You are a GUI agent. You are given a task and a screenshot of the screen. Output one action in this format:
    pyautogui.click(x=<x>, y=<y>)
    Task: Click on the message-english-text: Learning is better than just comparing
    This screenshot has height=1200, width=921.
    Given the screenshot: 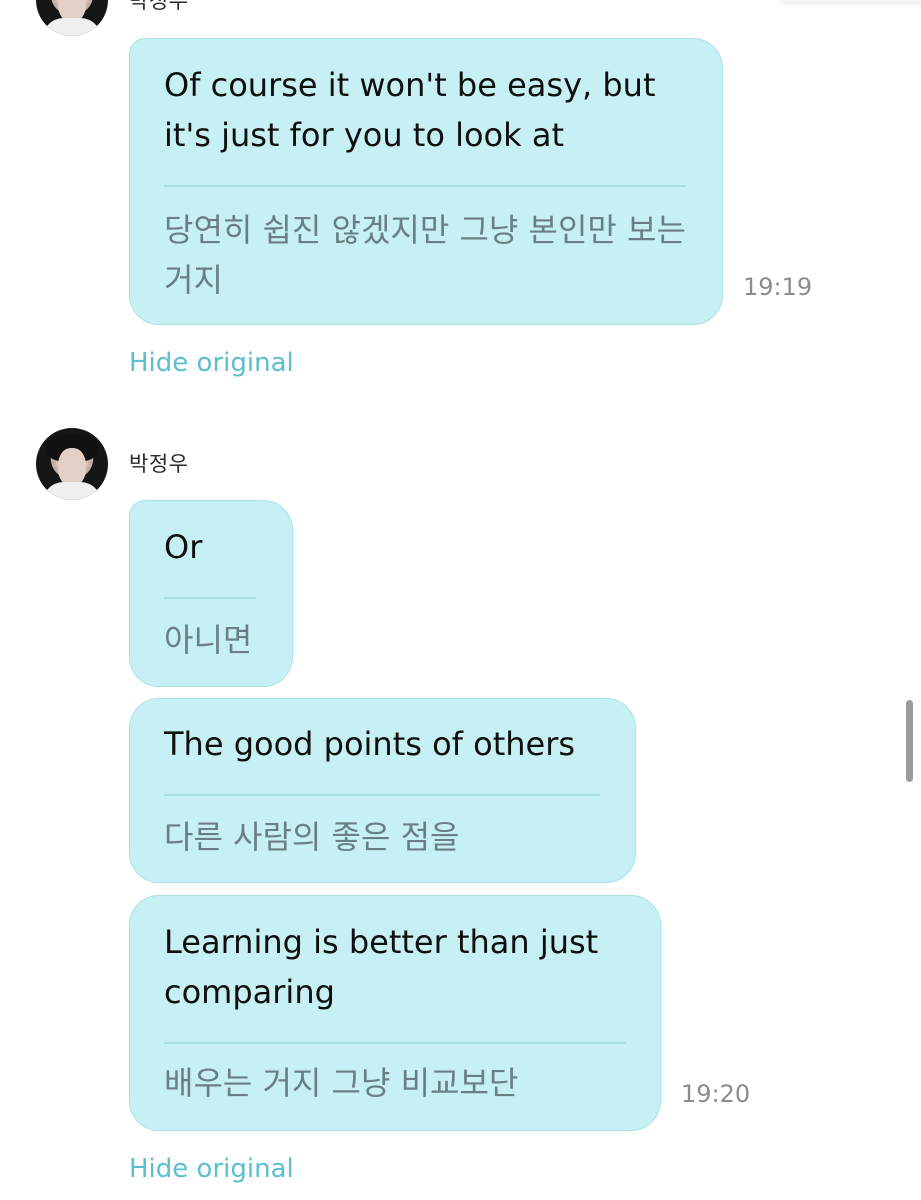 What is the action you would take?
    pyautogui.click(x=381, y=967)
    